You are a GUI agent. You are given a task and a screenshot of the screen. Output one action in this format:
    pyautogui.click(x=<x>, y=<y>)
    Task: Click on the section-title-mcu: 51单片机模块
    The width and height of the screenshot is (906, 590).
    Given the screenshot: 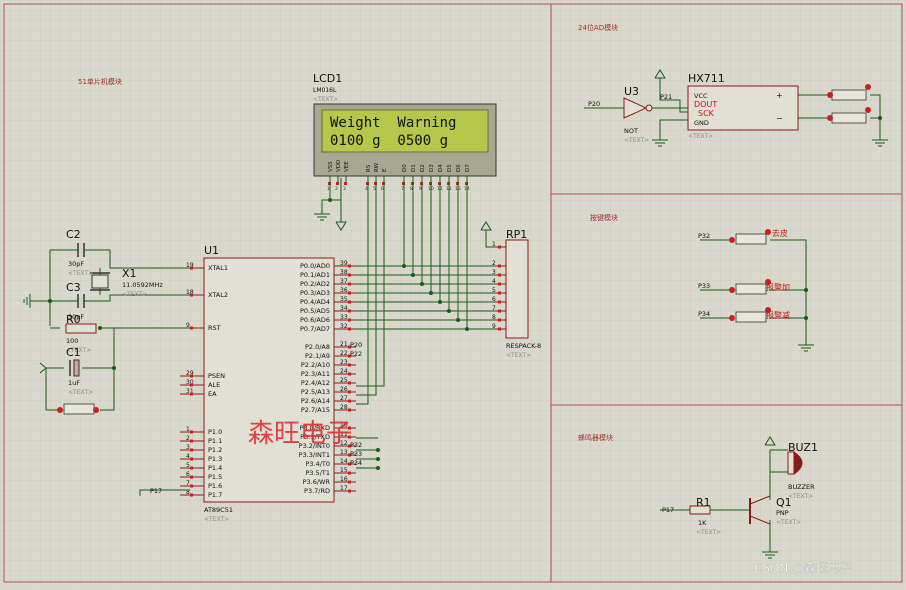 What is the action you would take?
    pyautogui.click(x=100, y=81)
    